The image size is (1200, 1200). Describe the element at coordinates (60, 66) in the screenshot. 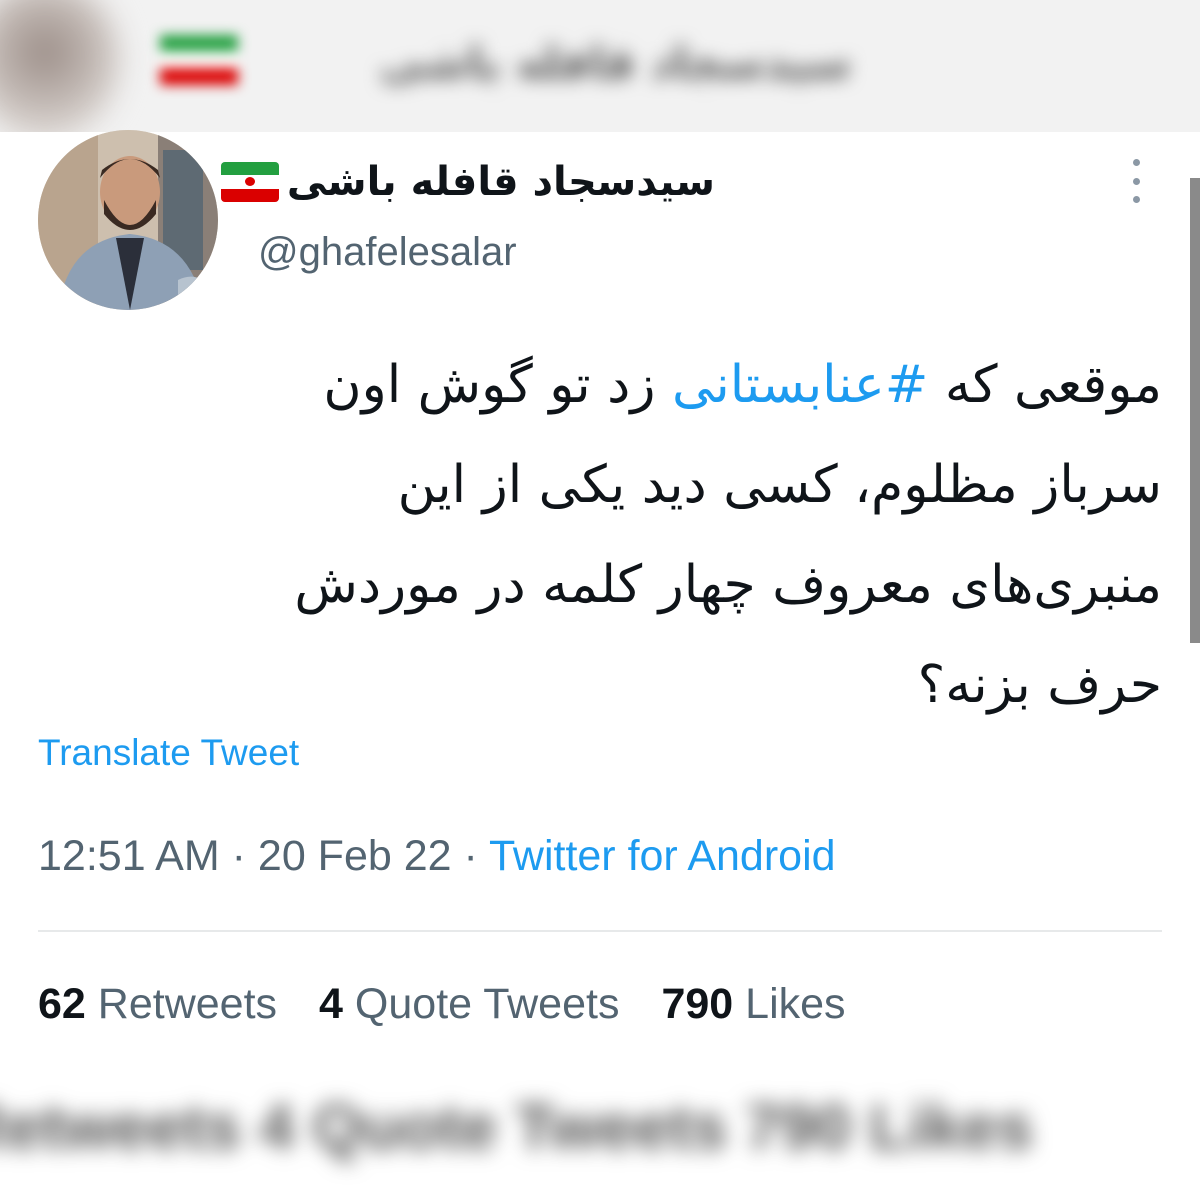

I see `blurred-avatar` at that location.